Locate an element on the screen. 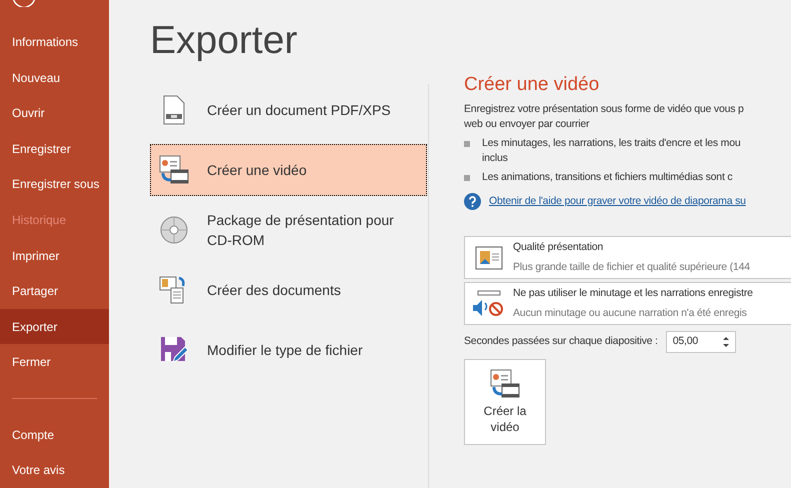 This screenshot has height=488, width=791. slide-icon is located at coordinates (489, 258).